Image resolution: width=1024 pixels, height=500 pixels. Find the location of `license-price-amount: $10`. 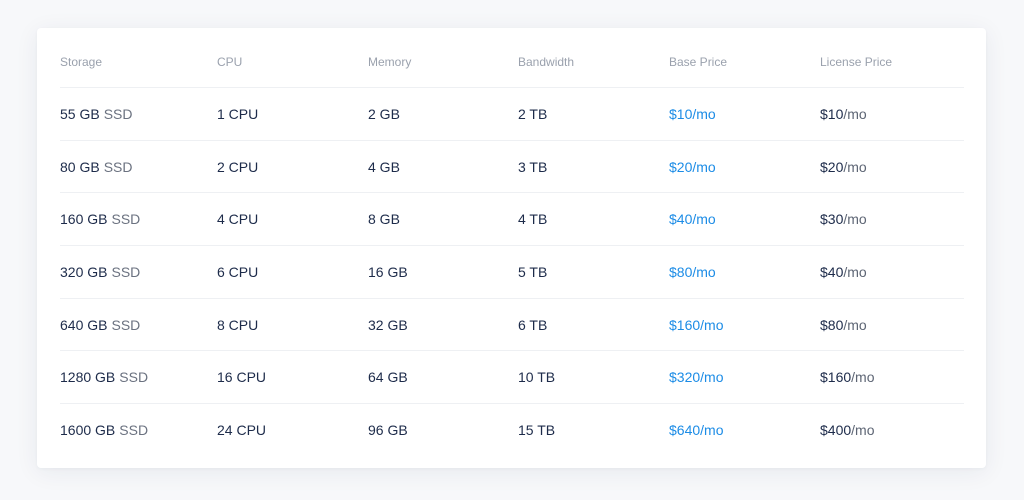

license-price-amount: $10 is located at coordinates (832, 113).